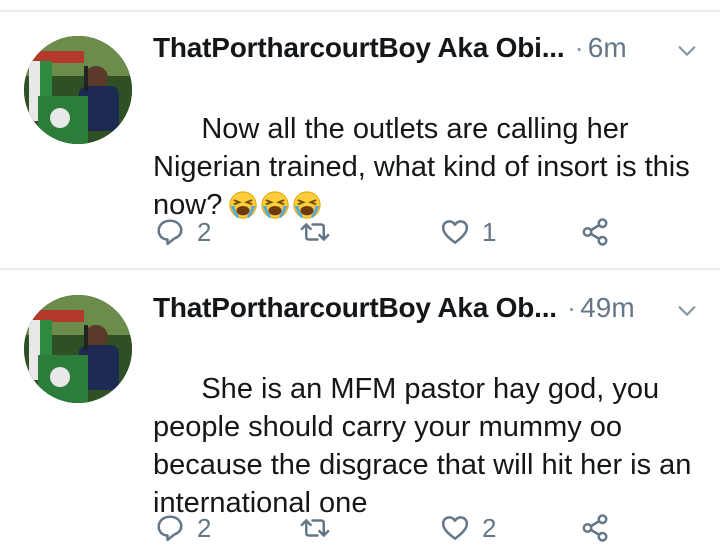  I want to click on timestamp: · 6m, so click(600, 48).